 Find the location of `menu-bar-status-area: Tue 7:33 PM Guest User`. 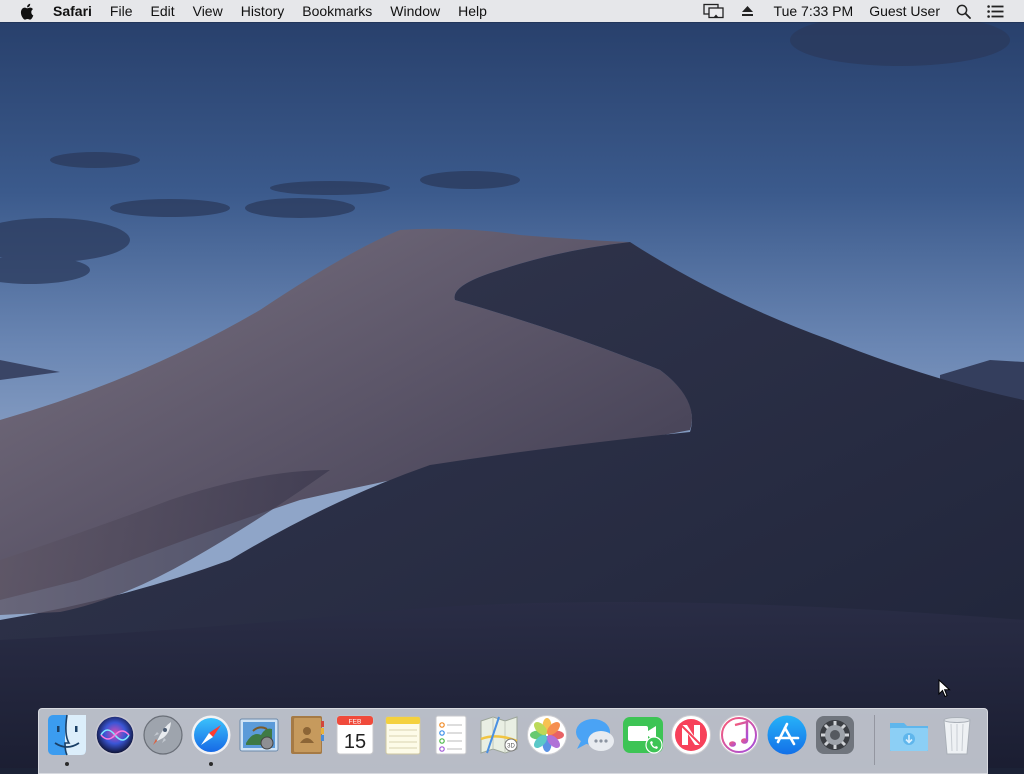

menu-bar-status-area: Tue 7:33 PM Guest User is located at coordinates (859, 11).